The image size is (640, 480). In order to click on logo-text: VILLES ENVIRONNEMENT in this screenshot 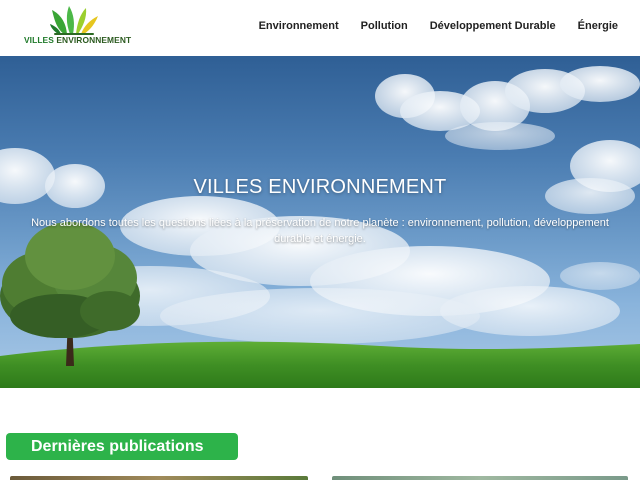, I will do `click(78, 40)`.